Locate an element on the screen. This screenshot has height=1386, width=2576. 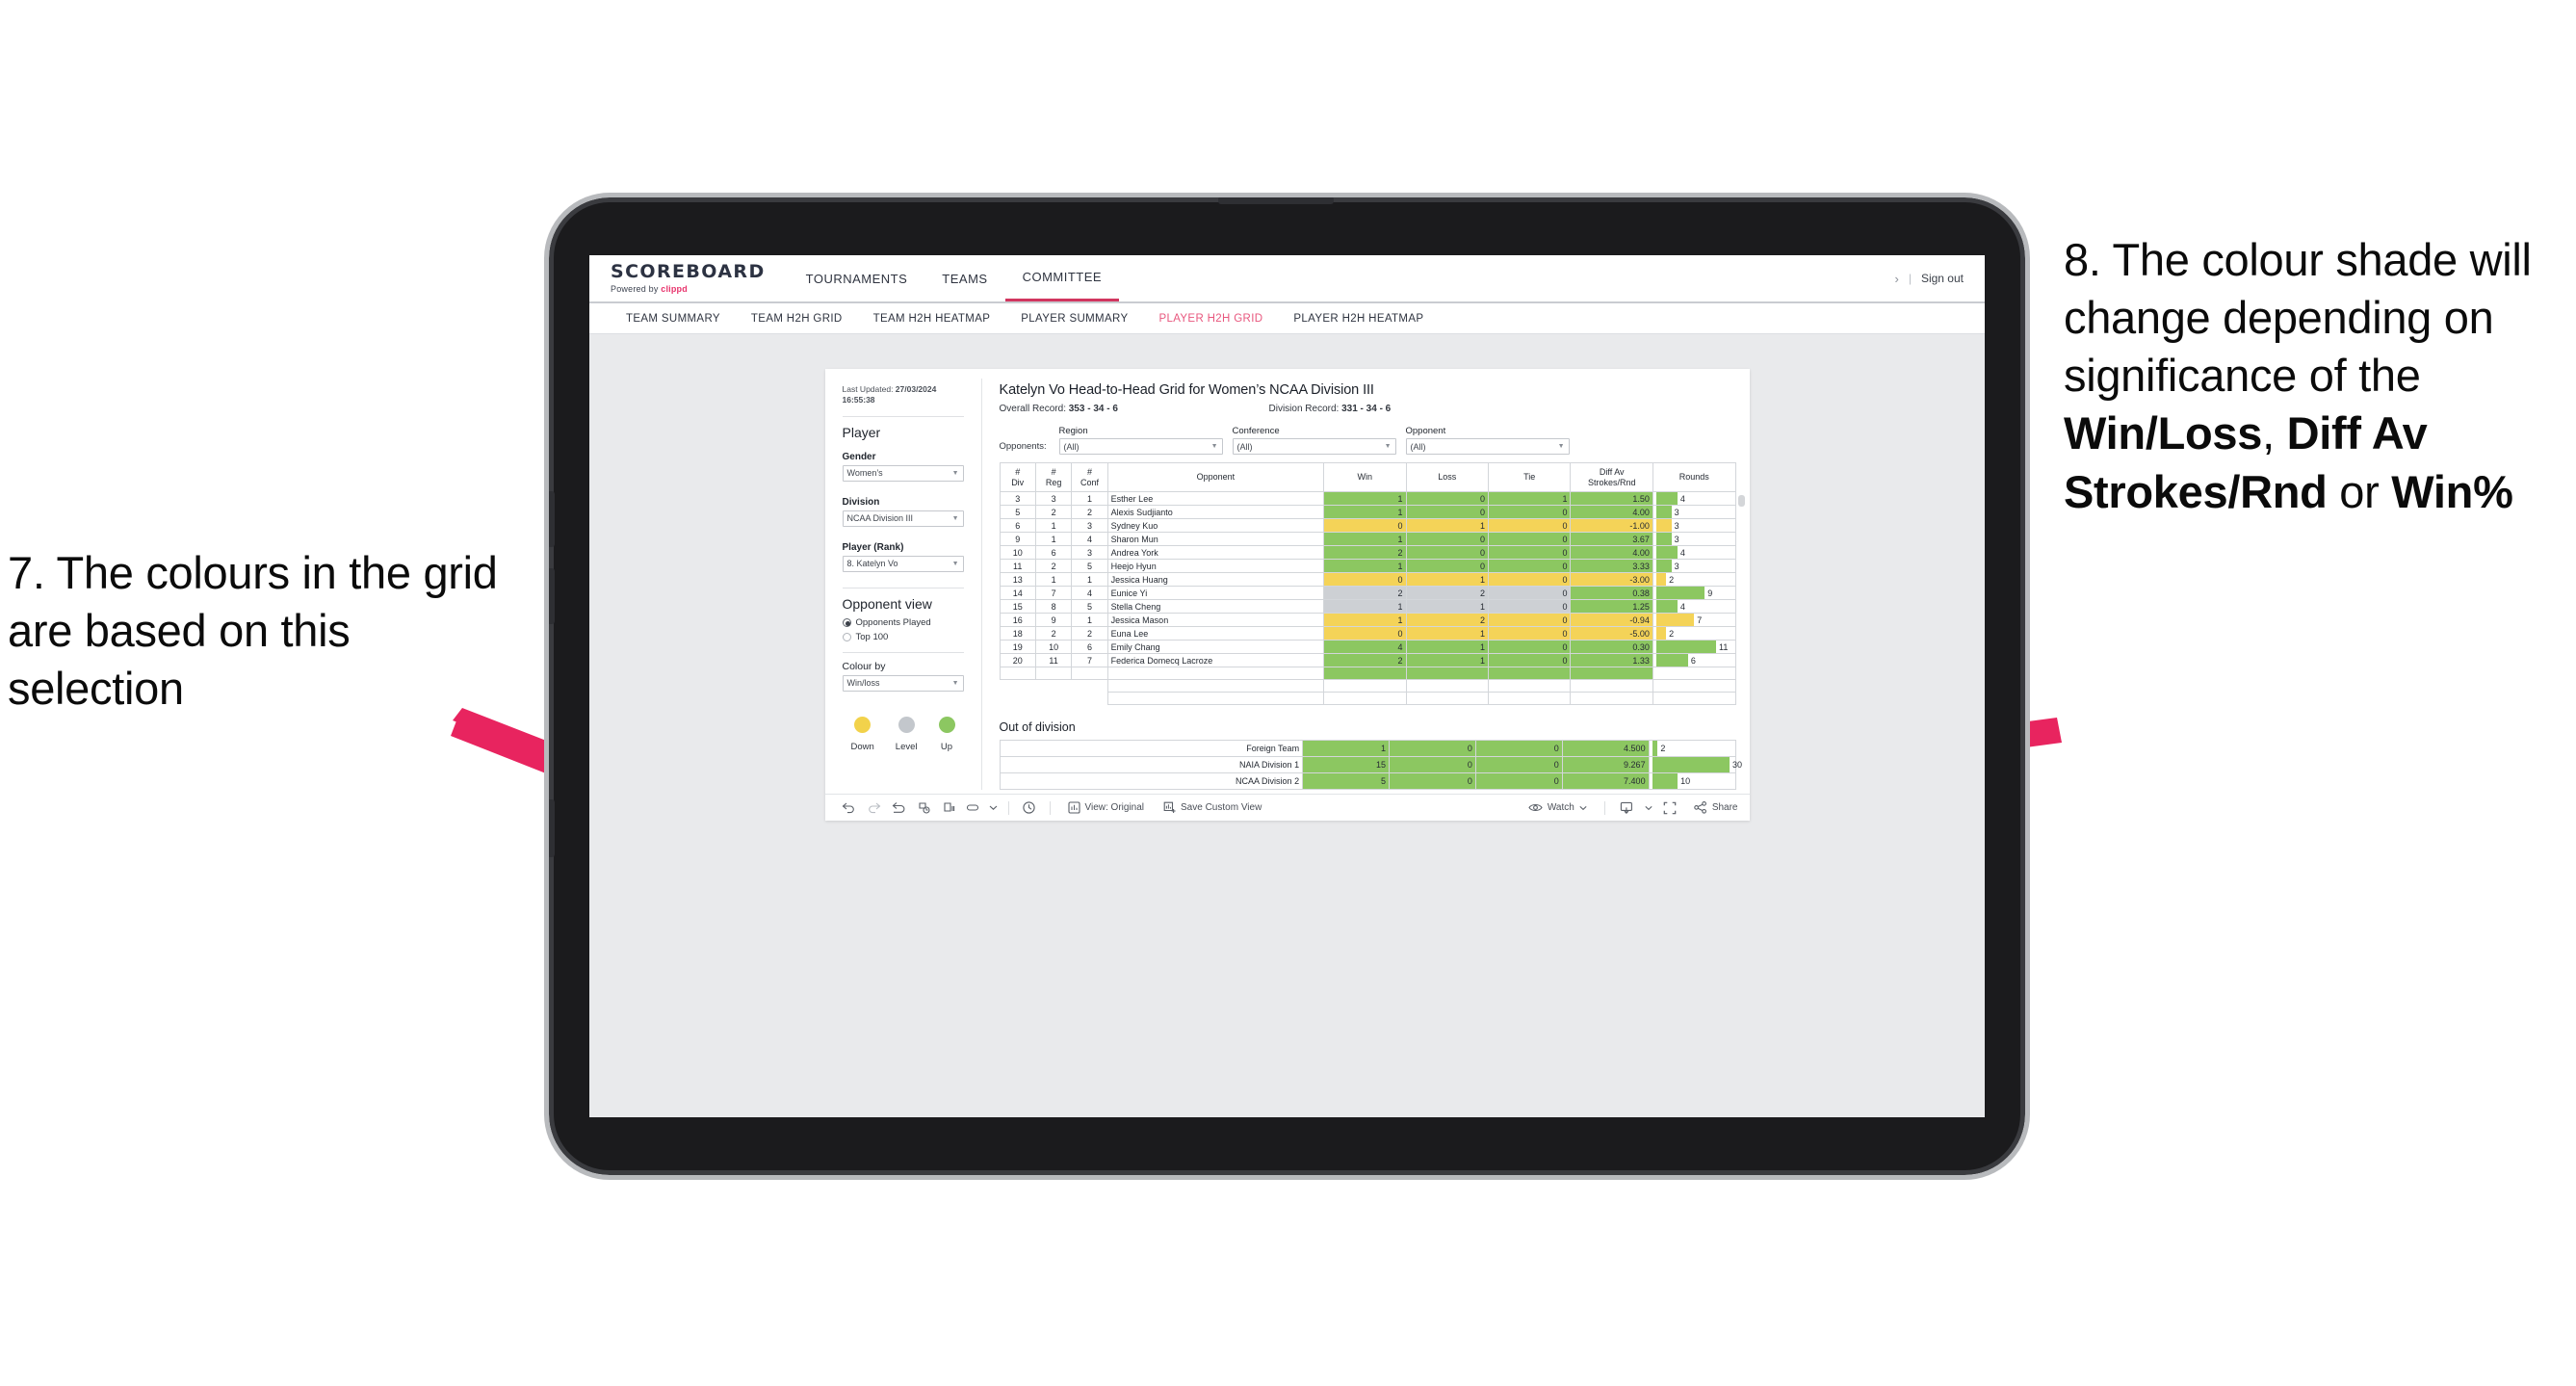
refresh-icon is located at coordinates (924, 808).